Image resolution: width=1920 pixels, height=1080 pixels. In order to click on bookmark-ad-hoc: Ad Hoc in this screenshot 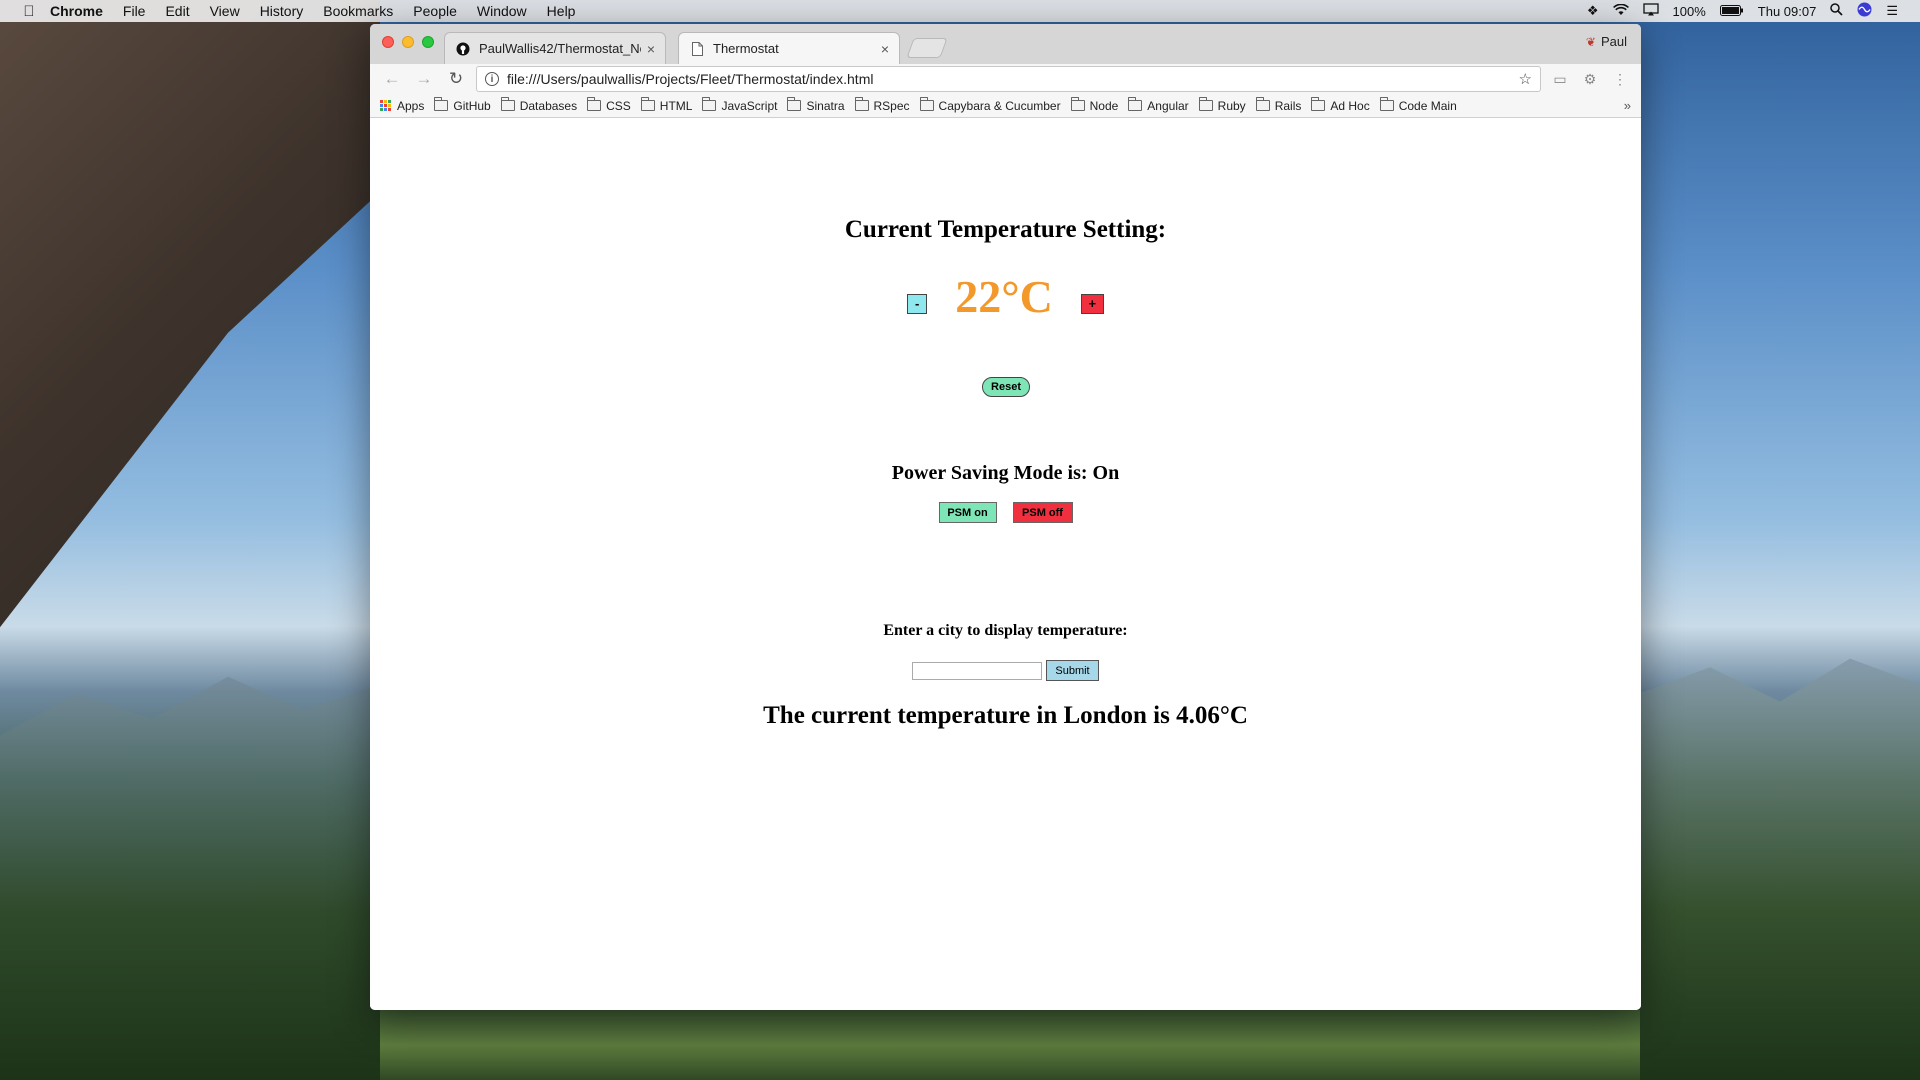, I will do `click(1340, 105)`.